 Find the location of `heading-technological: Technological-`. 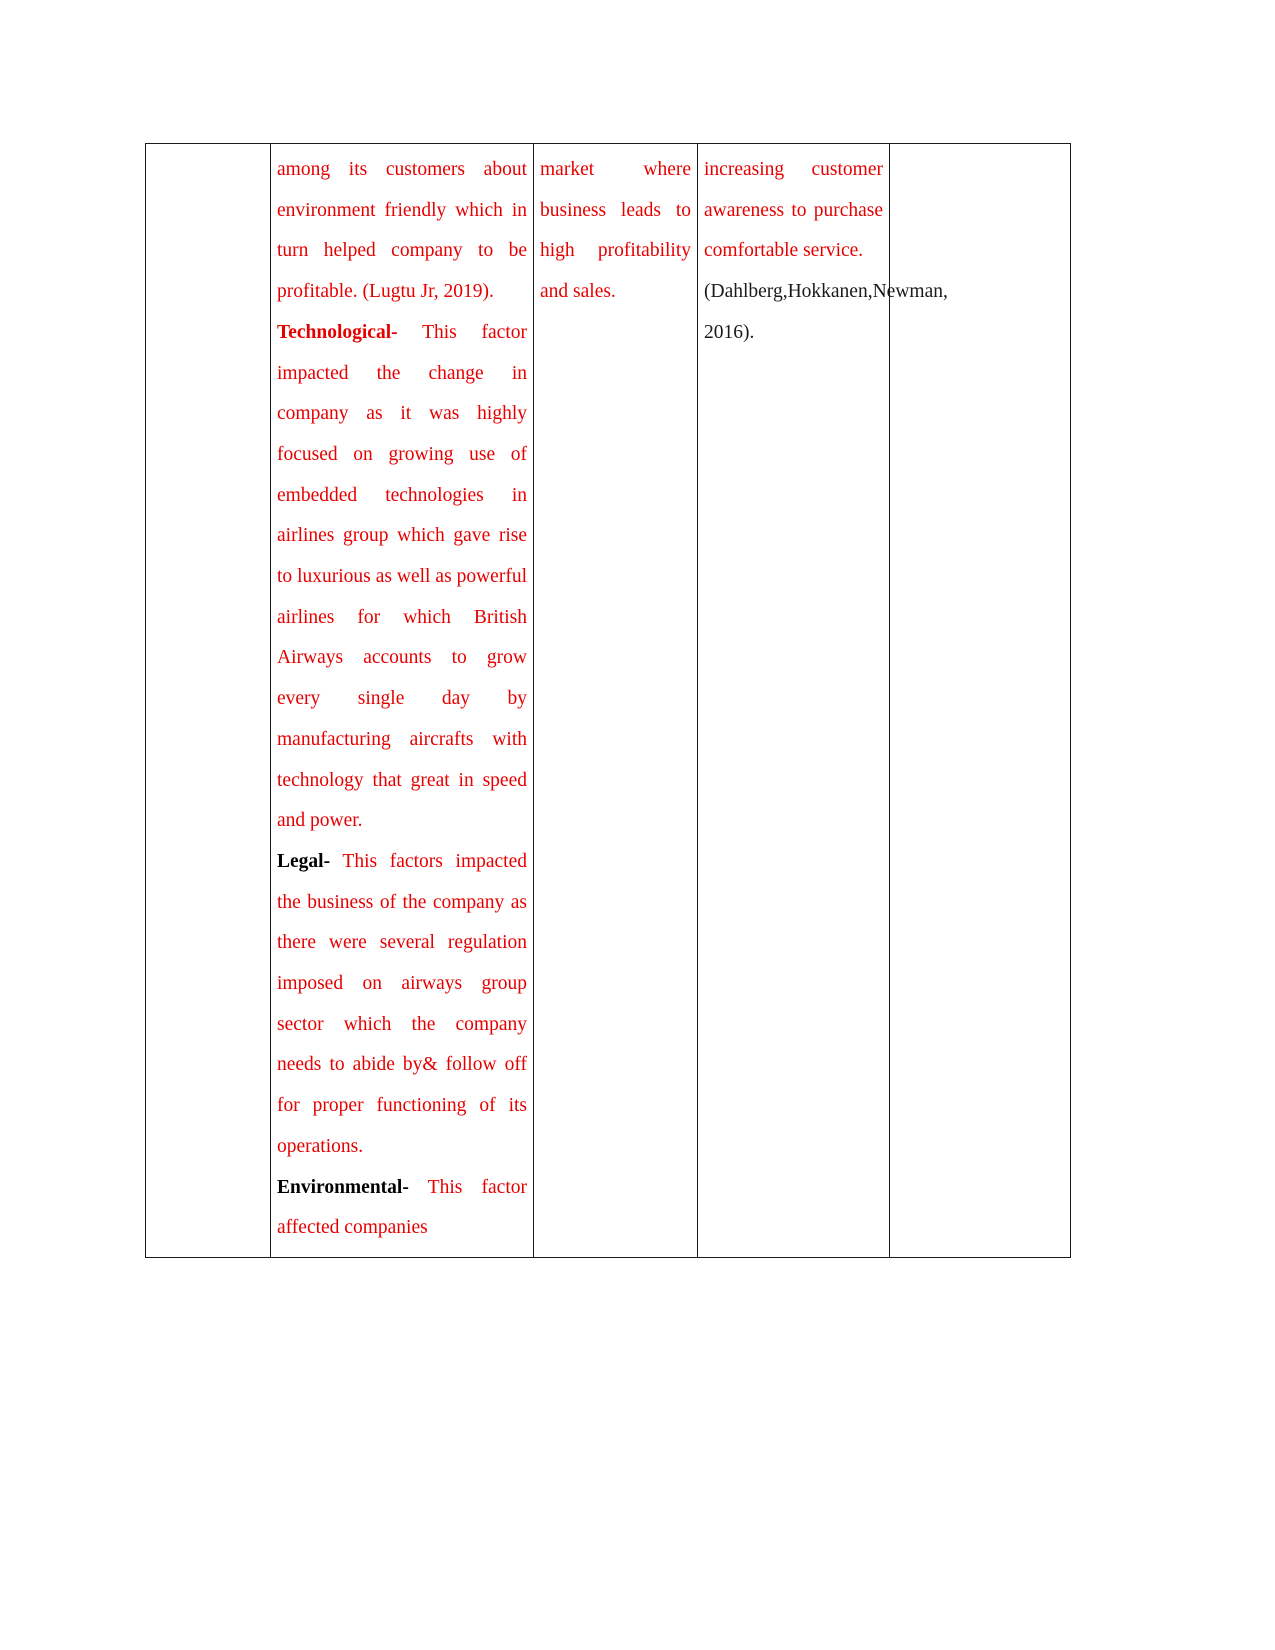

heading-technological: Technological- is located at coordinates (337, 332).